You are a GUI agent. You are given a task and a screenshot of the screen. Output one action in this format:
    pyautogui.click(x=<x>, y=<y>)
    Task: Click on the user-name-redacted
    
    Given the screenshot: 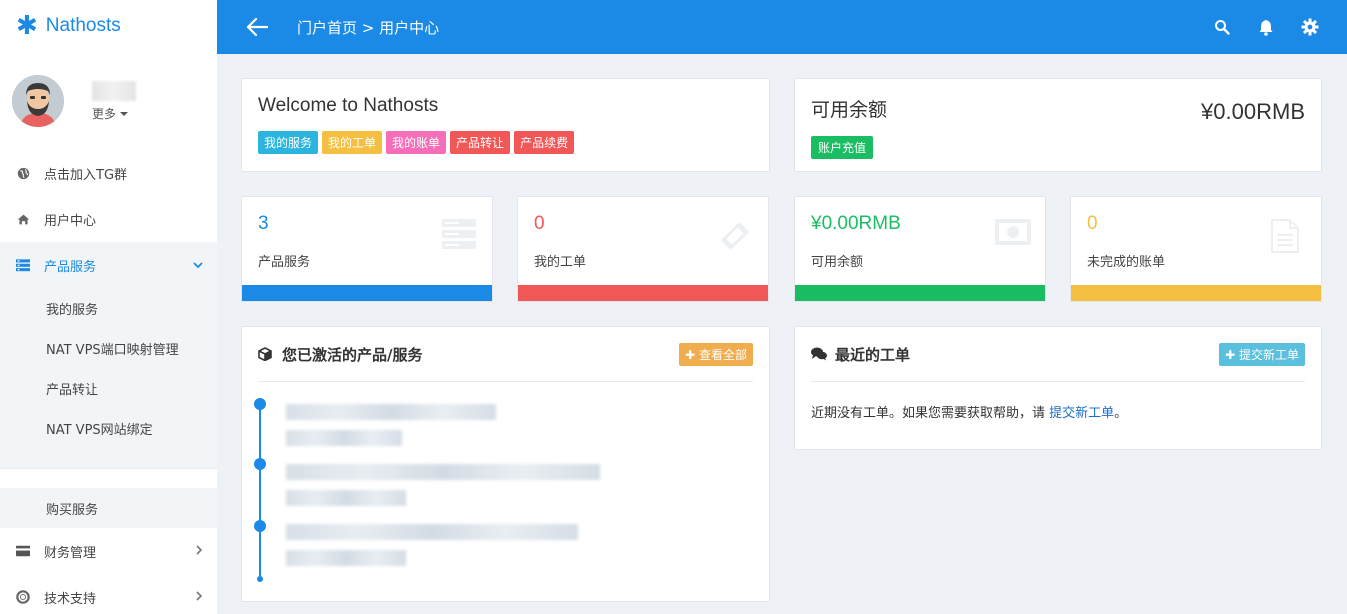 What is the action you would take?
    pyautogui.click(x=114, y=90)
    